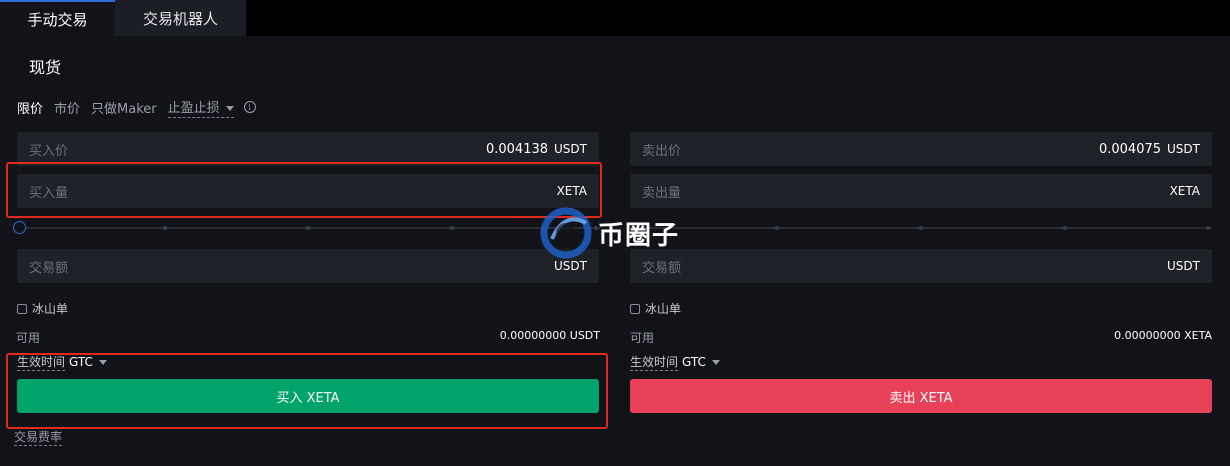 This screenshot has width=1230, height=466. Describe the element at coordinates (19, 227) in the screenshot. I see `slider-handle` at that location.